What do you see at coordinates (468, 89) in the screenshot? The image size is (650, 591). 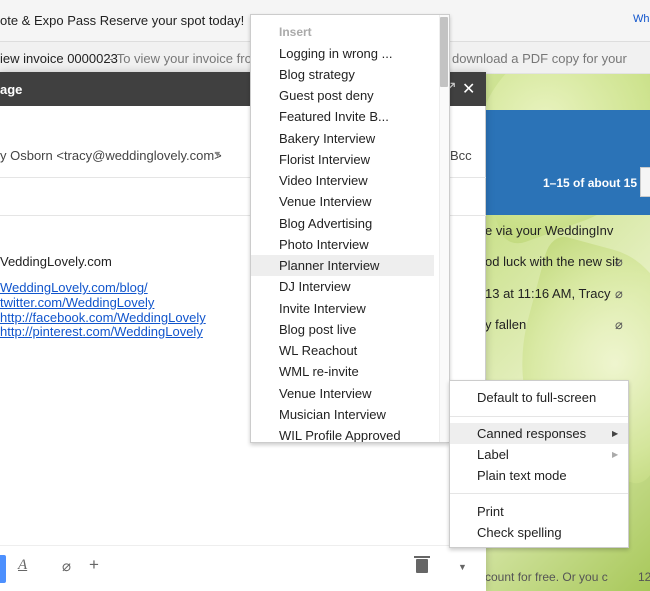 I see `close-icon: ✕` at bounding box center [468, 89].